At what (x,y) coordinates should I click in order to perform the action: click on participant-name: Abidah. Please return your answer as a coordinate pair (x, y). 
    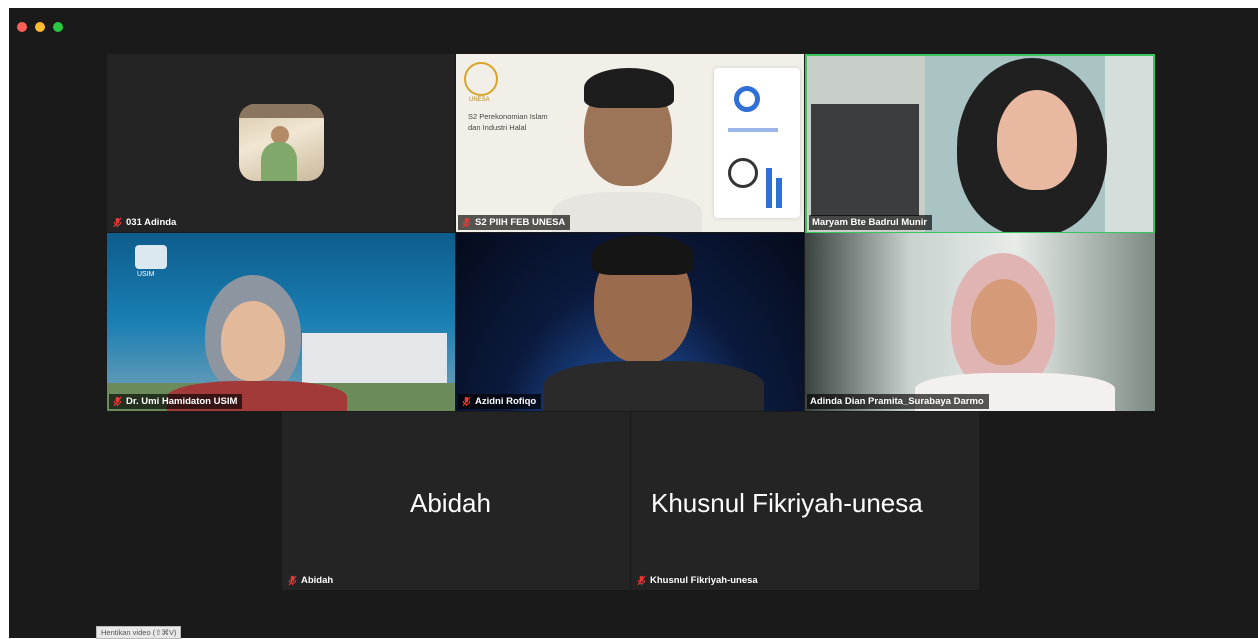
    Looking at the image, I should click on (317, 580).